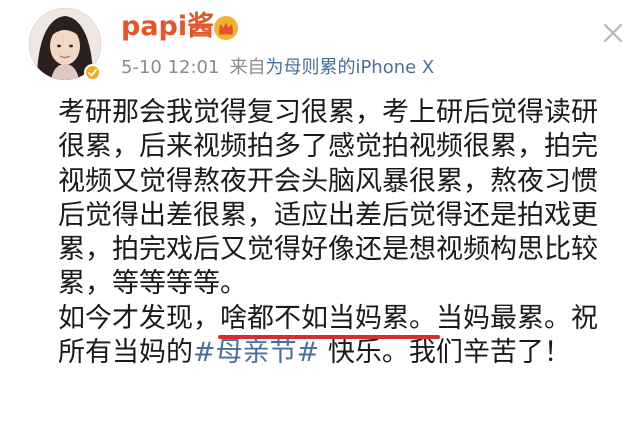 Image resolution: width=640 pixels, height=433 pixels. What do you see at coordinates (167, 27) in the screenshot?
I see `author-name: papi酱` at bounding box center [167, 27].